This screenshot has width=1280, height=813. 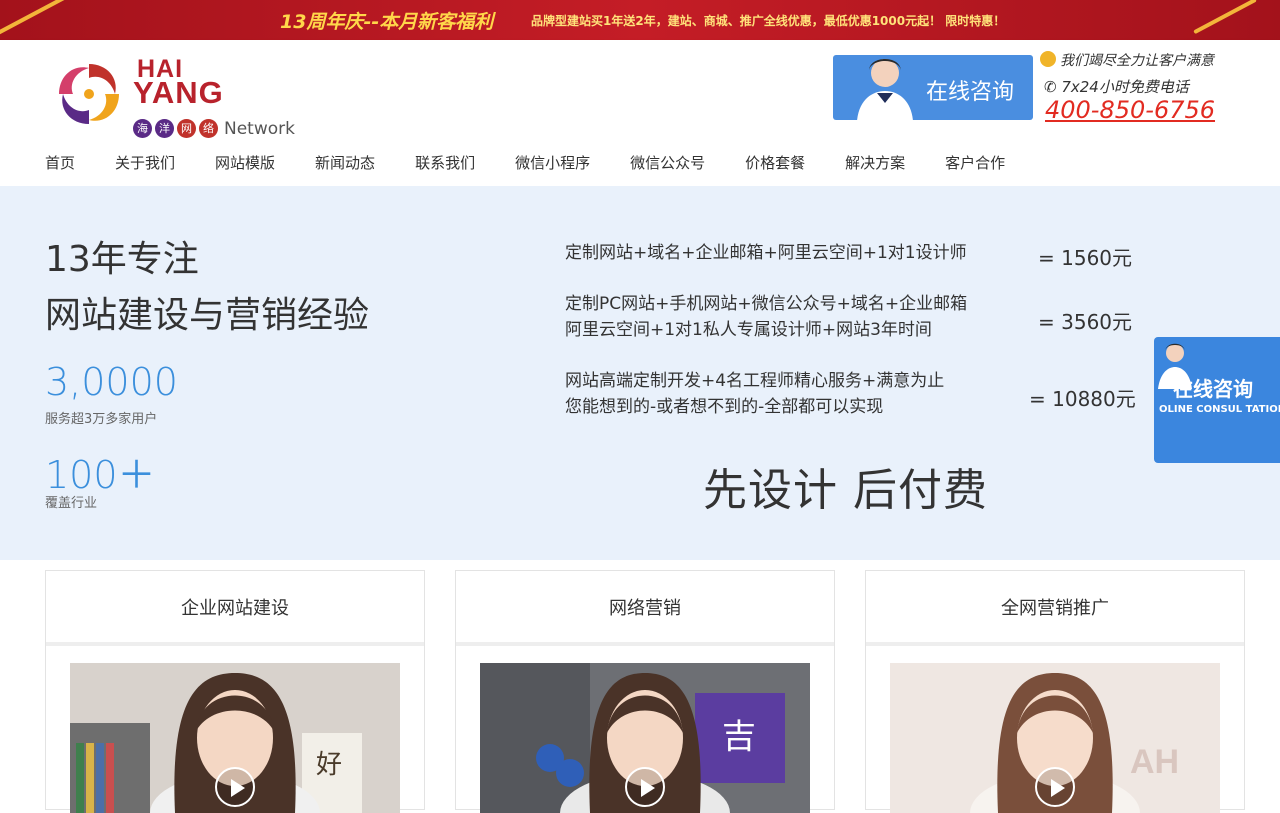 I want to click on service-card-marketing: 网络营销 吉, so click(x=645, y=691).